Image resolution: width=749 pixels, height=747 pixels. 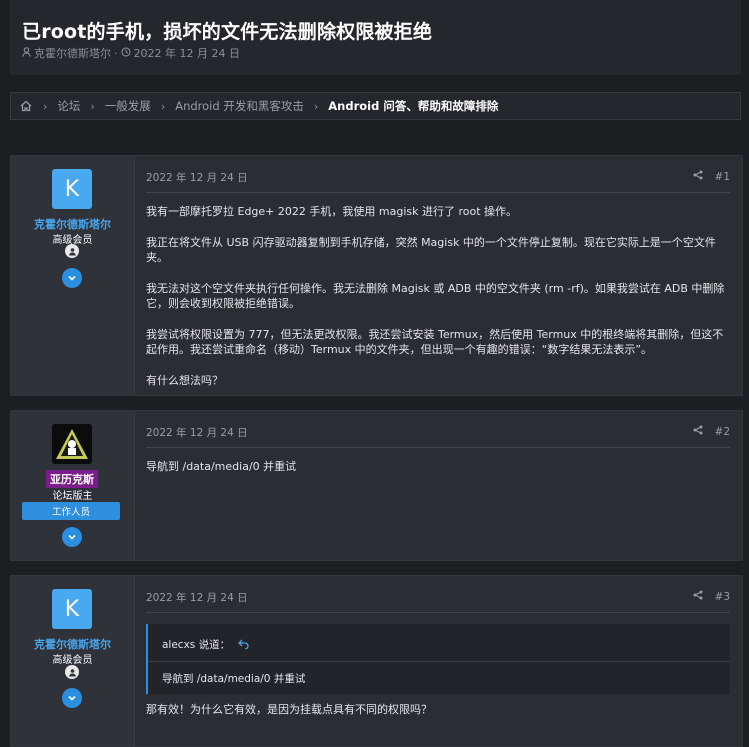 I want to click on post-number: #2, so click(x=722, y=432).